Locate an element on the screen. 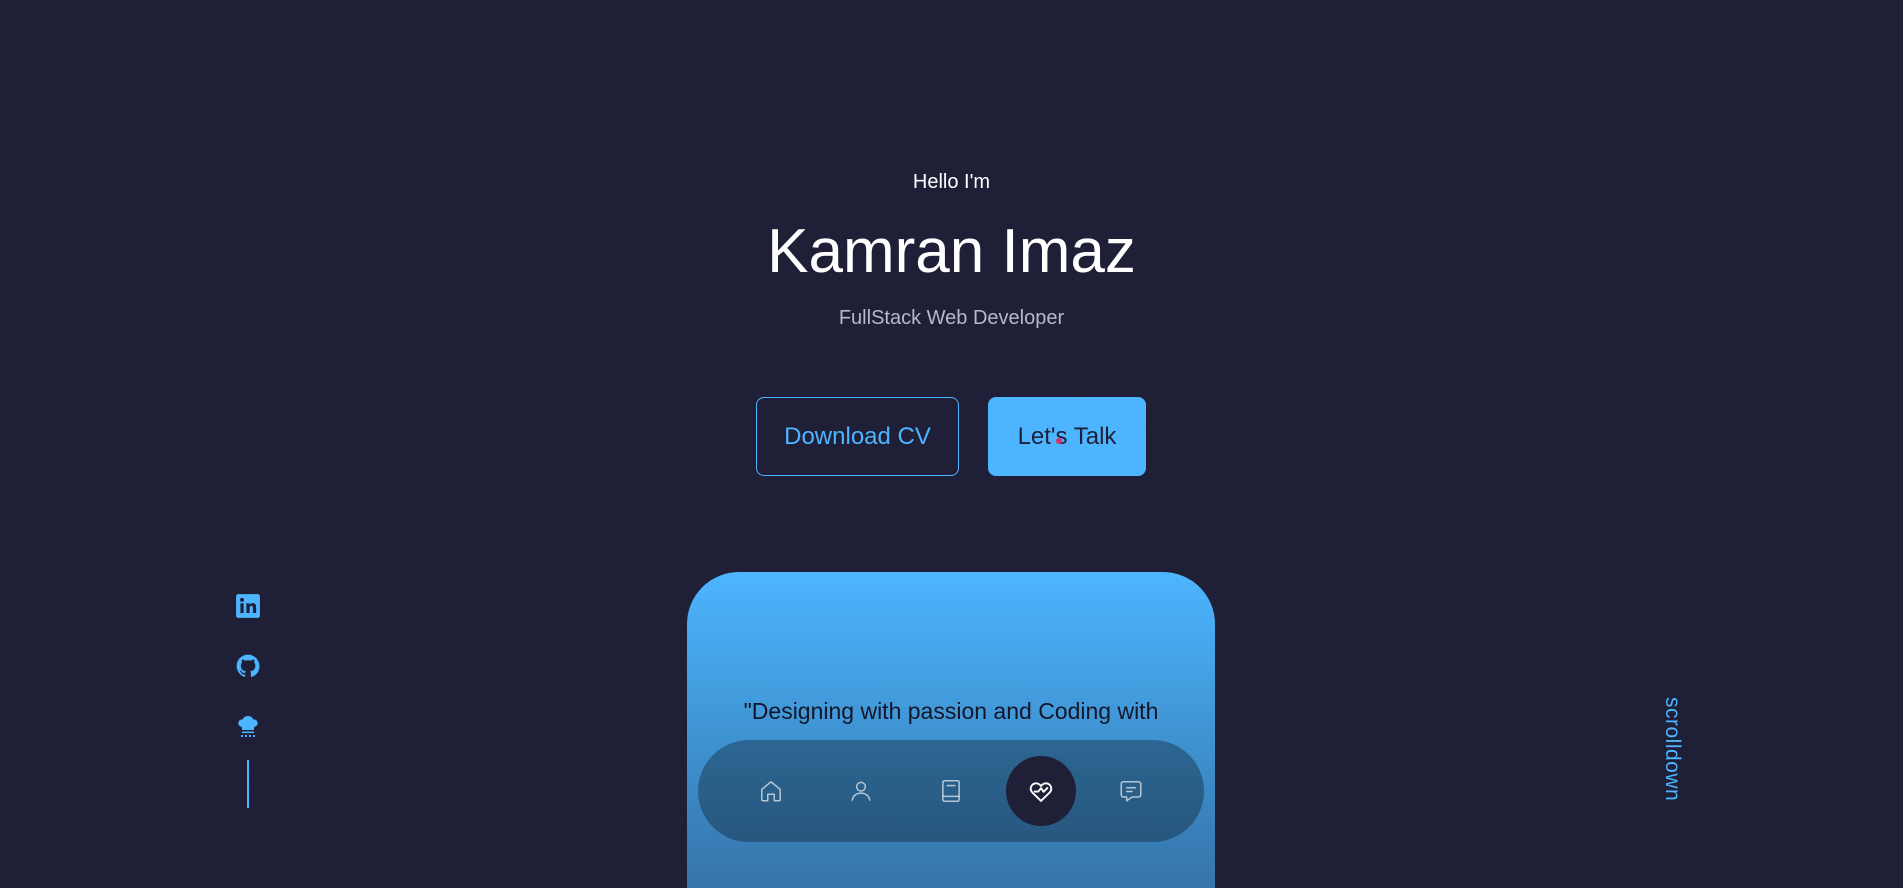 The height and width of the screenshot is (888, 1903). hero-role: FullStack Web Developer is located at coordinates (951, 318).